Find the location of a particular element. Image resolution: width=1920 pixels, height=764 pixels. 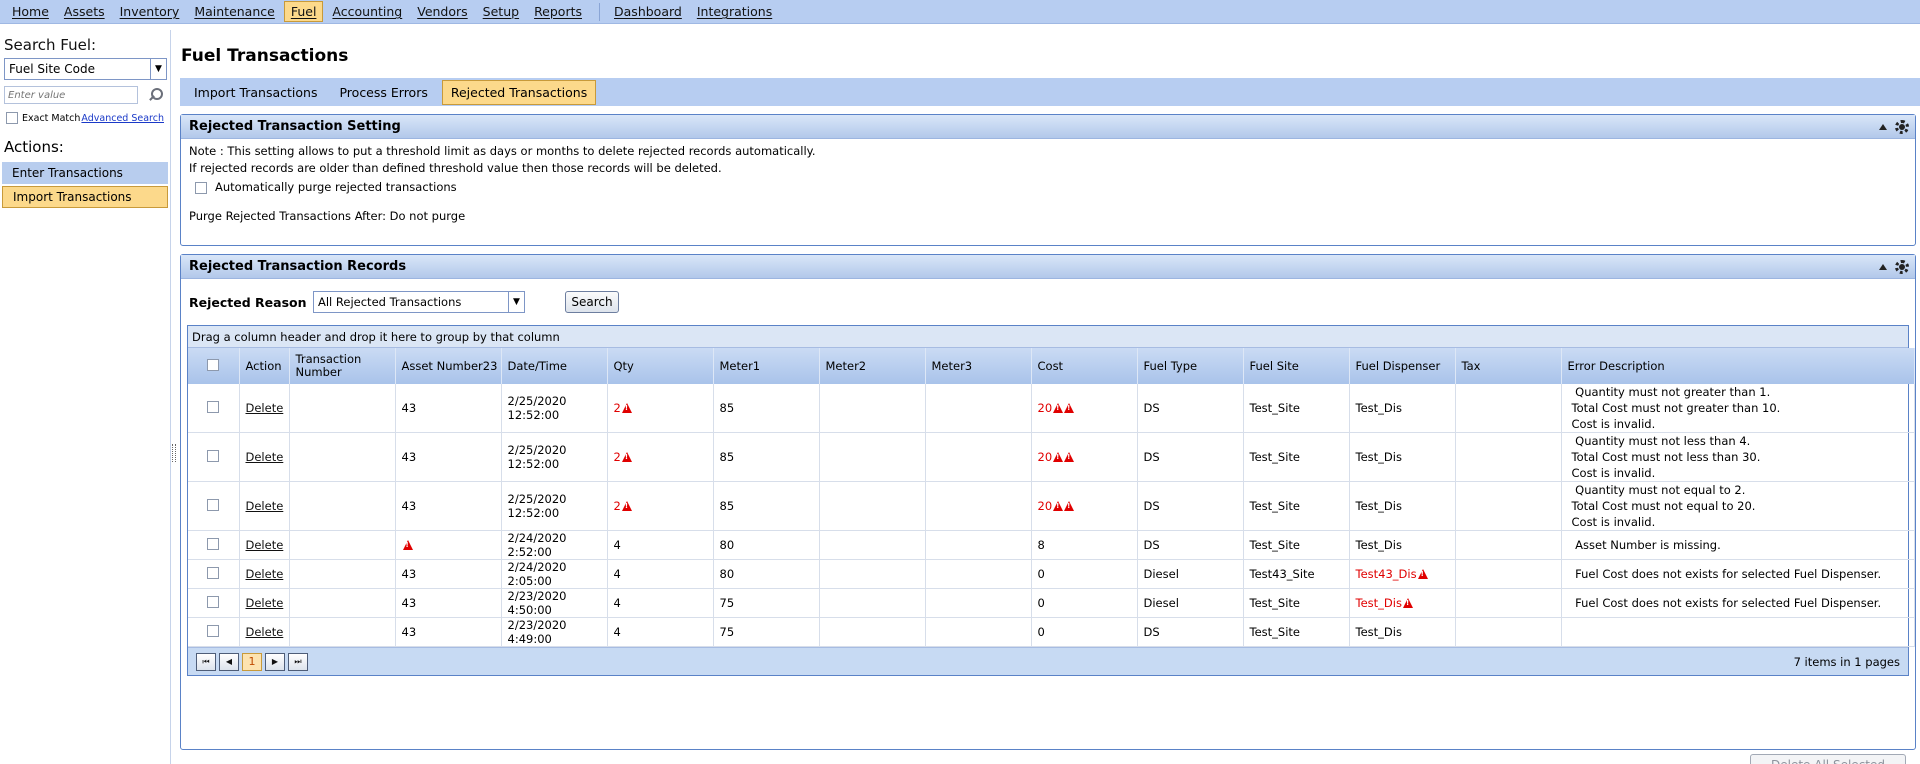

action-import-transactions: Import Transactions is located at coordinates (85, 197).